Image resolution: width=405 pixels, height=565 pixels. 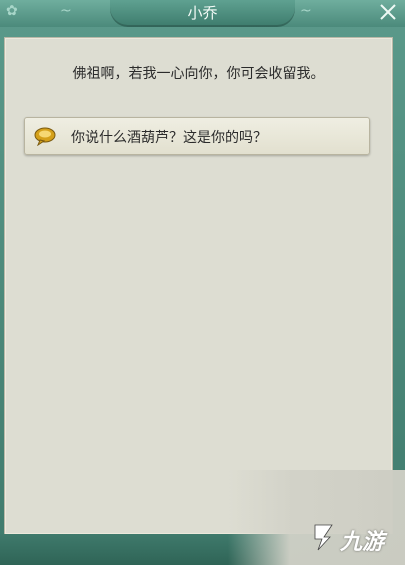 I want to click on speech-bubble-icon, so click(x=45, y=136).